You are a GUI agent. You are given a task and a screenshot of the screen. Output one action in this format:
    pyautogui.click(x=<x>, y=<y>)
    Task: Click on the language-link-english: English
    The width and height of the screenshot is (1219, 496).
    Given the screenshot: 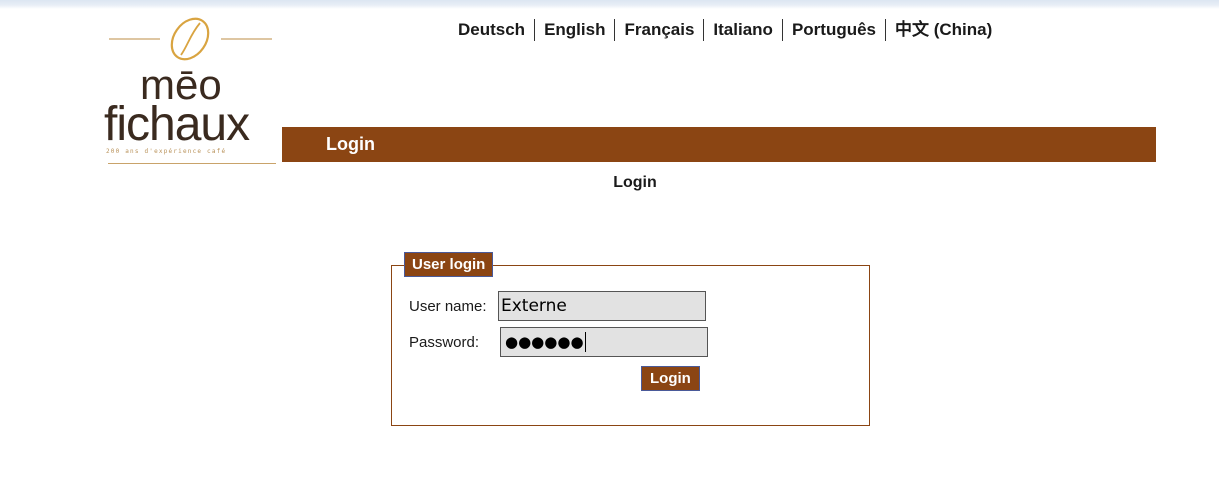 What is the action you would take?
    pyautogui.click(x=574, y=30)
    